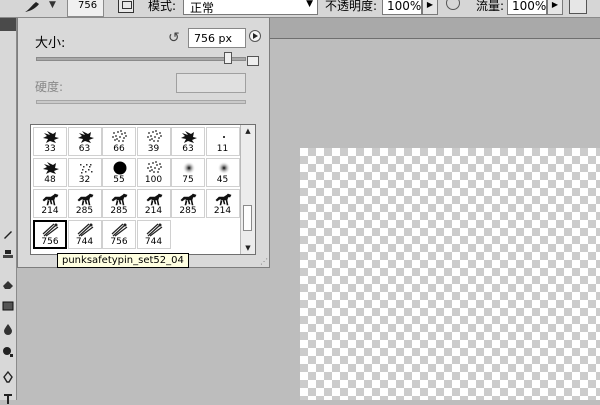 Image resolution: width=600 pixels, height=405 pixels. What do you see at coordinates (119, 180) in the screenshot?
I see `brush-preset-size: 55` at bounding box center [119, 180].